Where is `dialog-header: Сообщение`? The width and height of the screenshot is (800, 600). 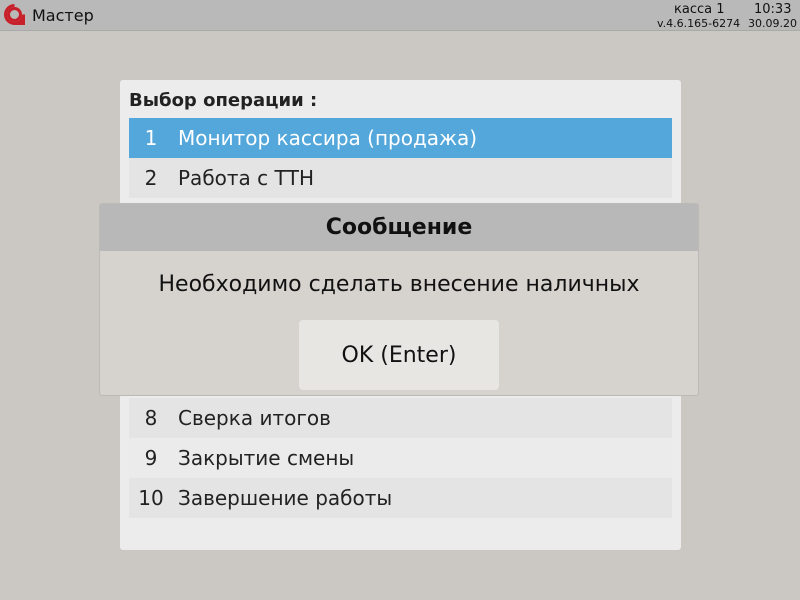
dialog-header: Сообщение is located at coordinates (399, 227).